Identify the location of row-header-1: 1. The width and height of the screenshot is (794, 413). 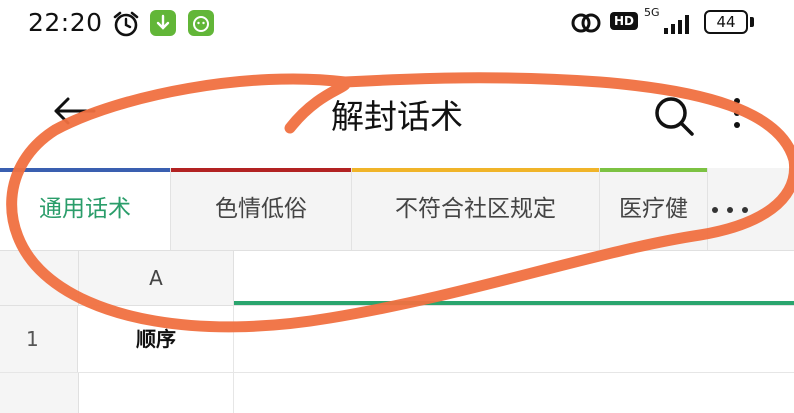
(39, 339).